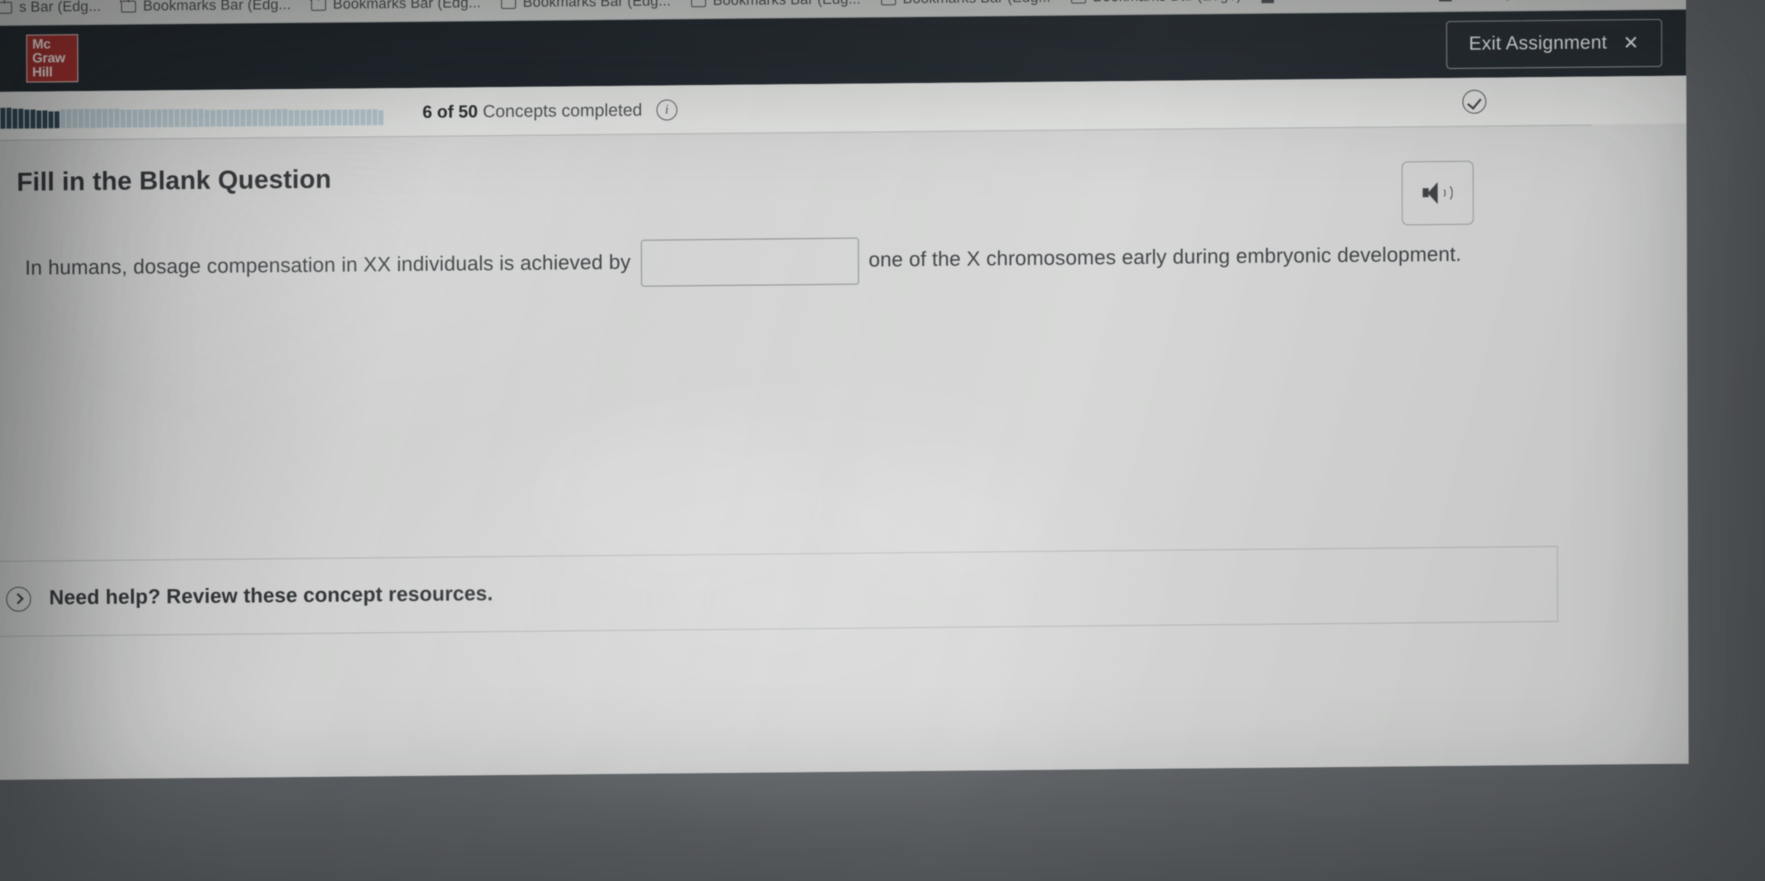 The height and width of the screenshot is (881, 1765). I want to click on header-spacer, so click(762, 51).